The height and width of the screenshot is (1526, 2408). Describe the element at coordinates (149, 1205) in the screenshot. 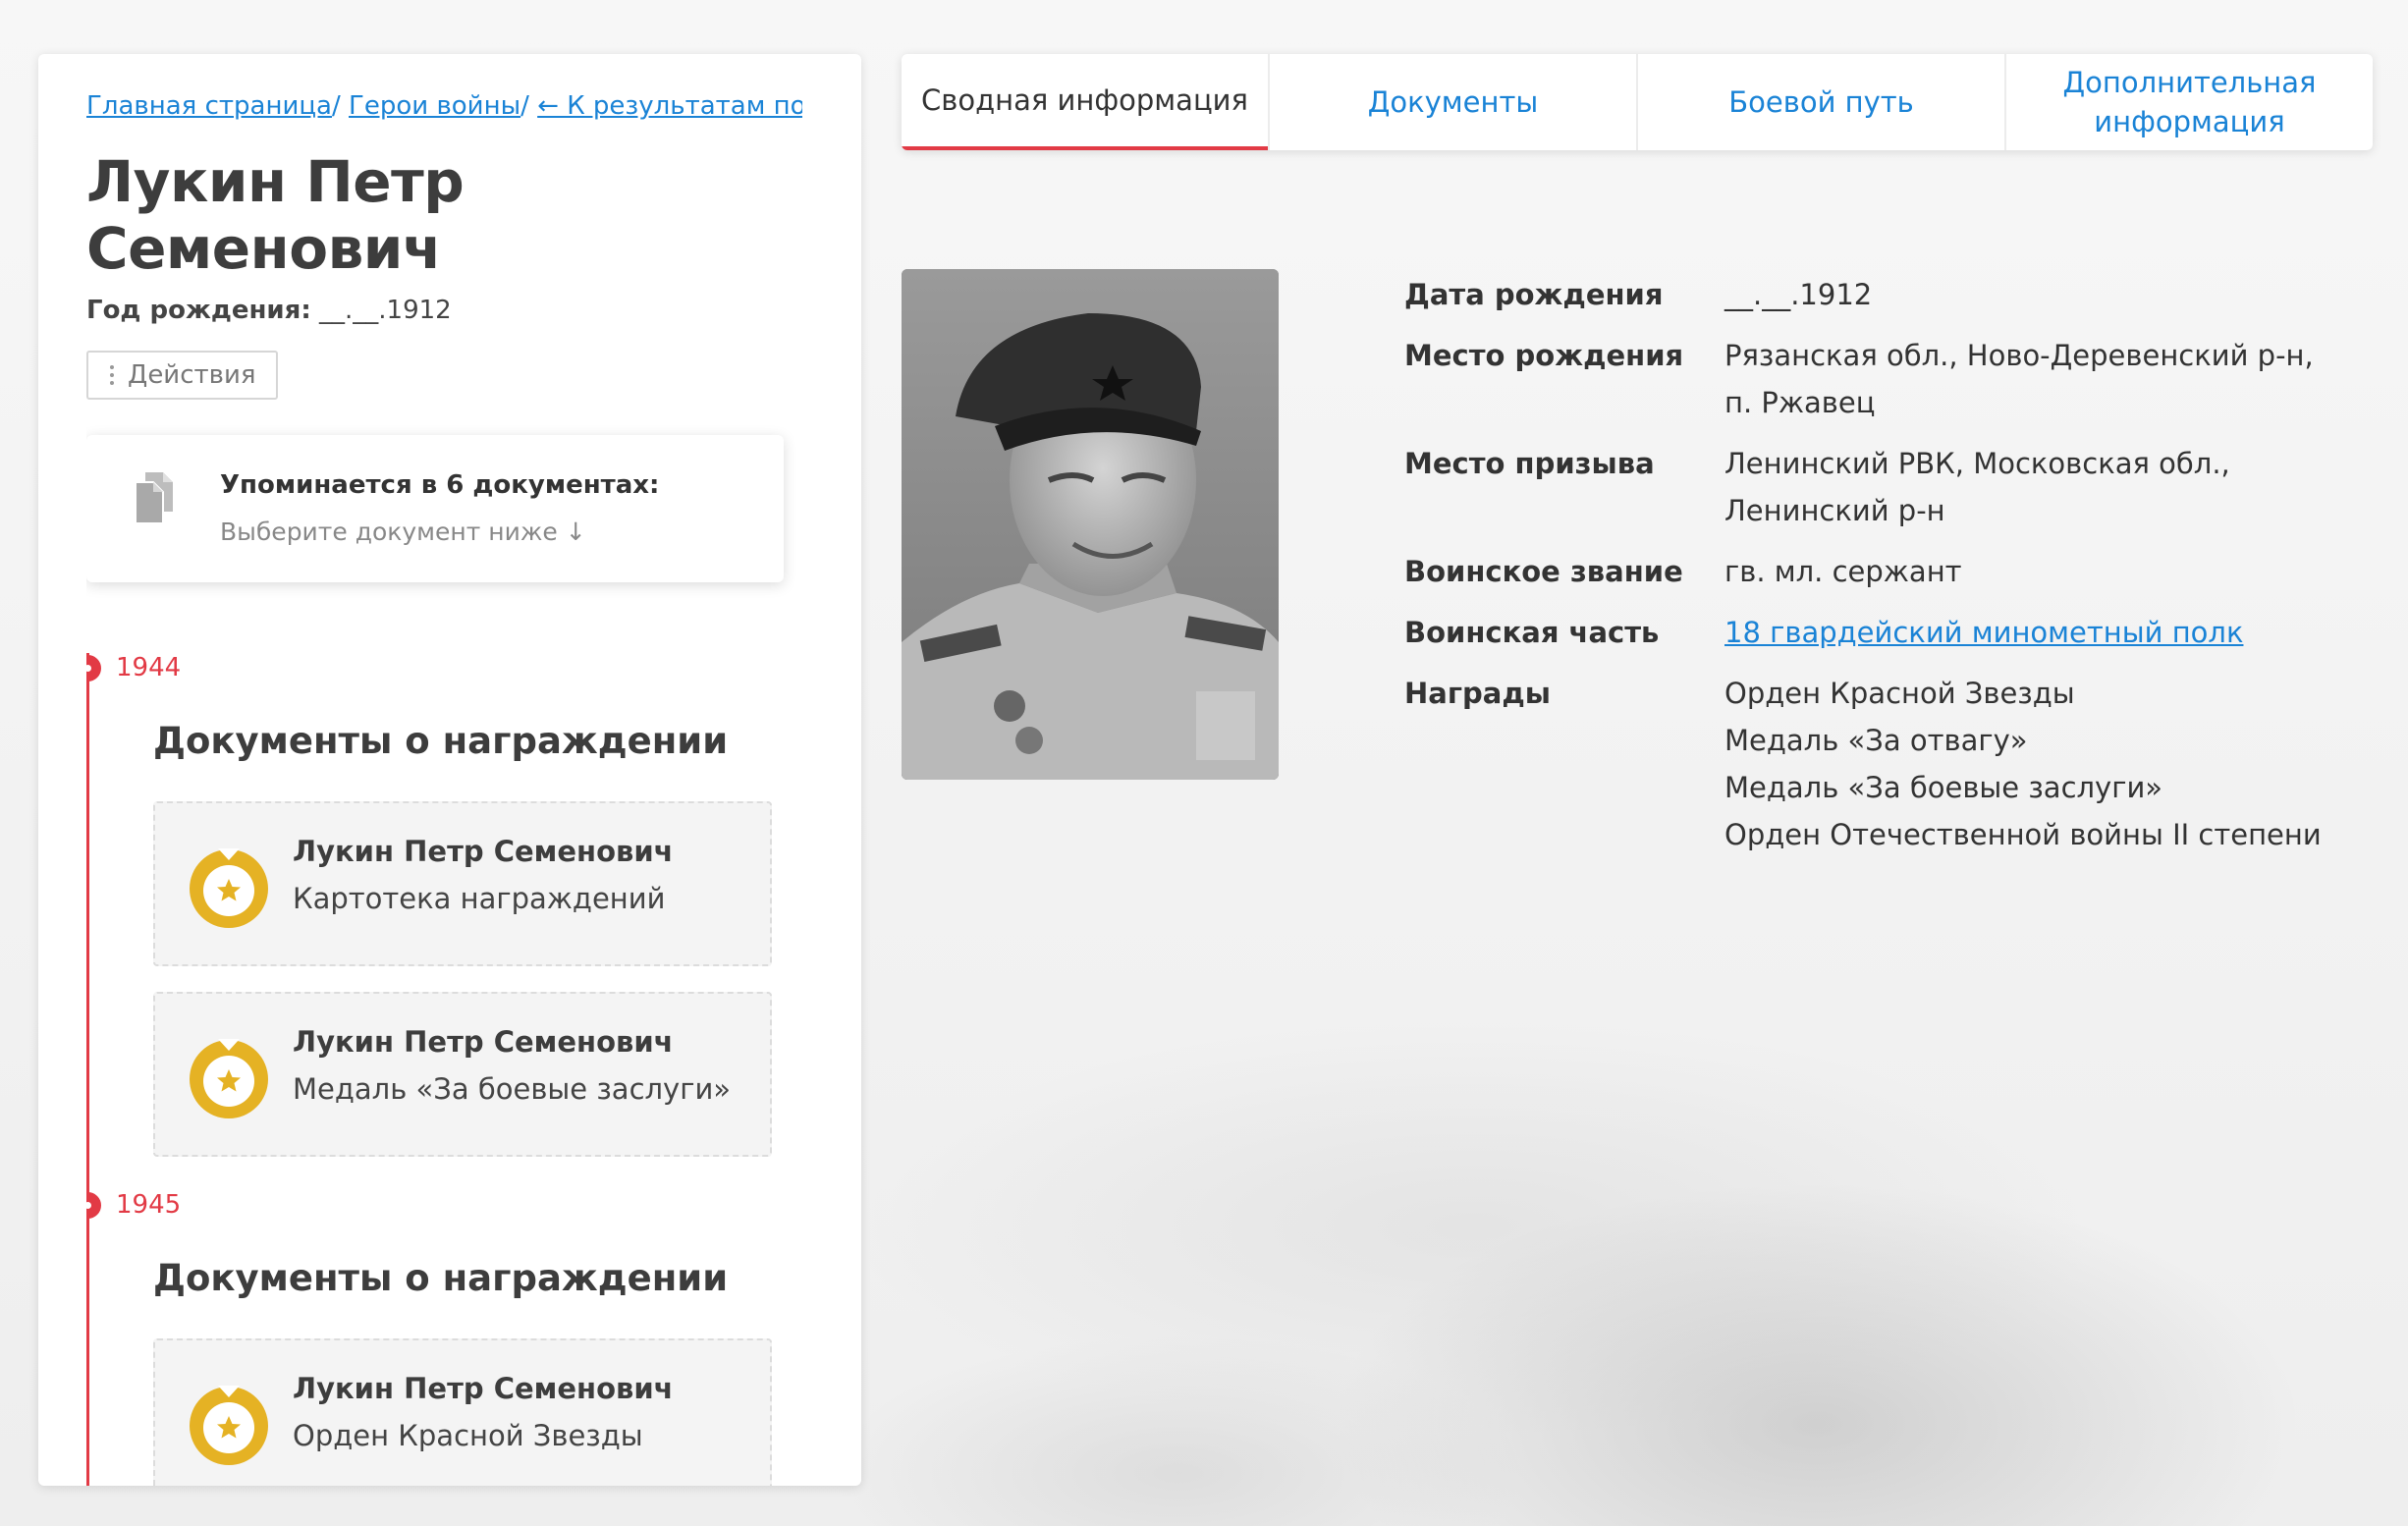

I see `timeline-year-label: 1945` at that location.